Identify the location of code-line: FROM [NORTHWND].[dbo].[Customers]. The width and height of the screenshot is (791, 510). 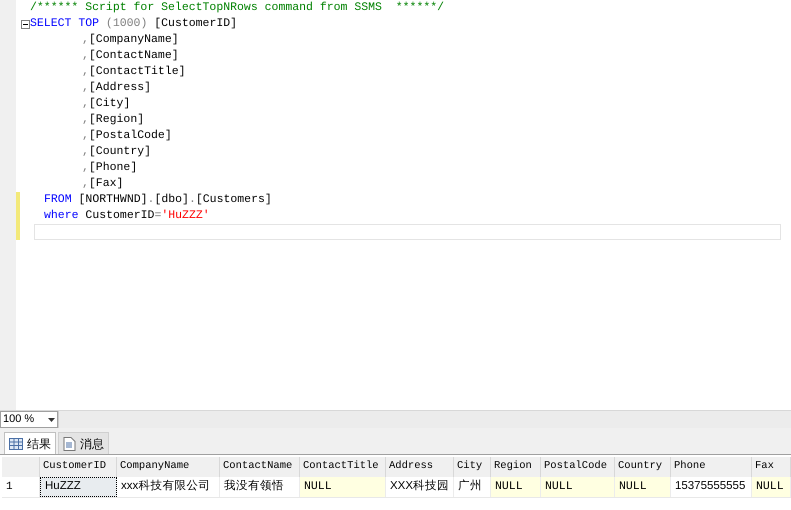
(157, 200).